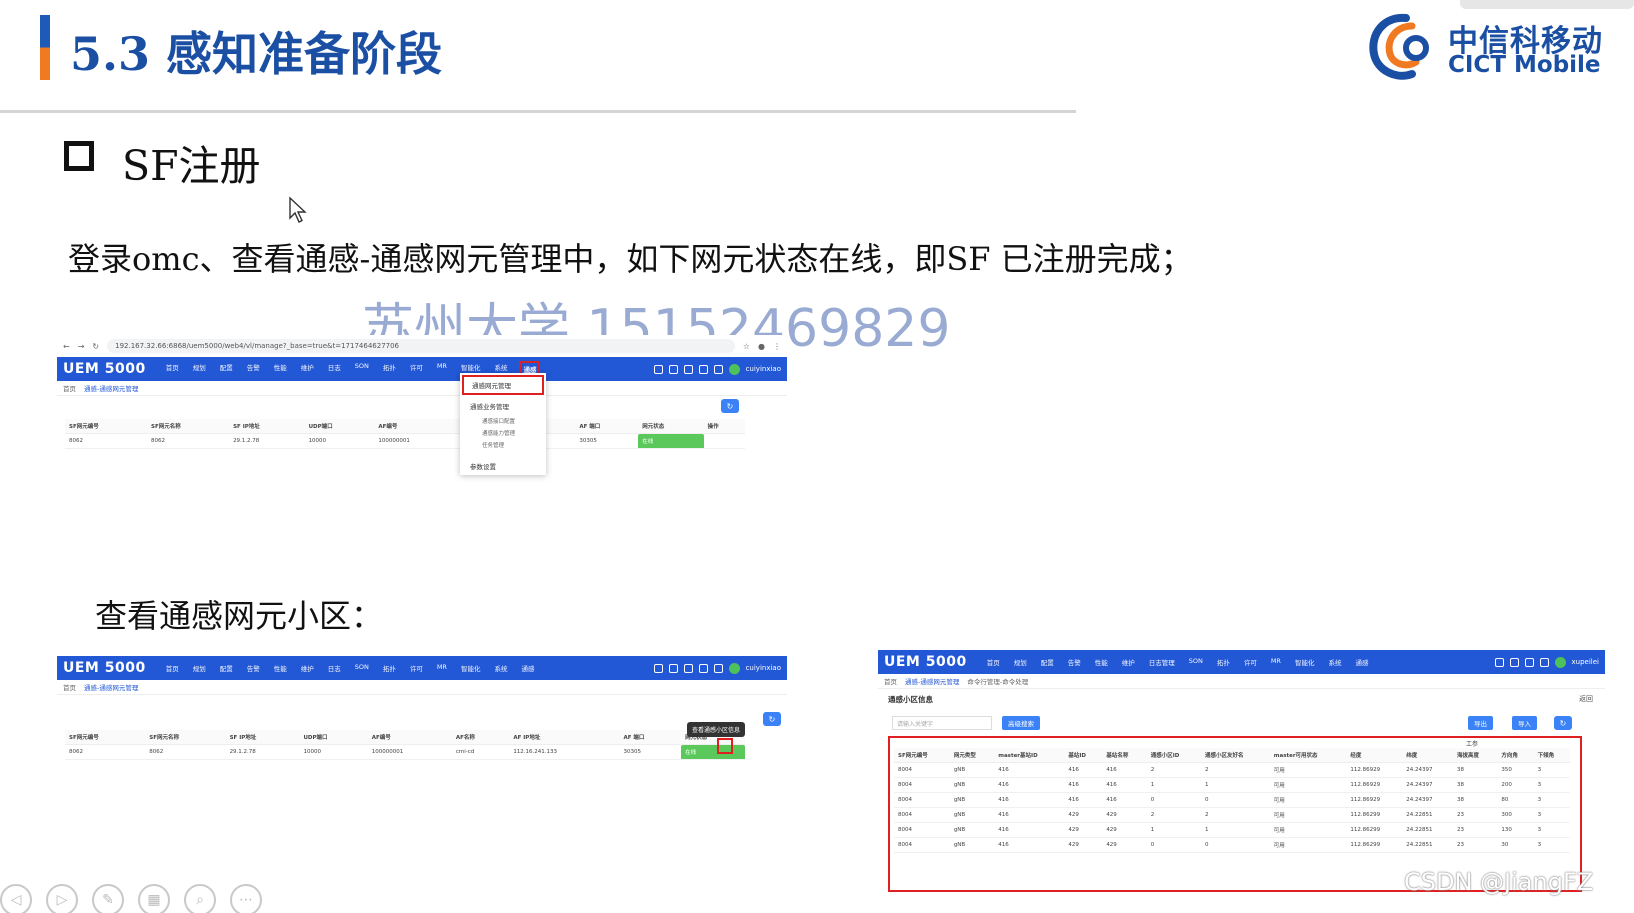  I want to click on more-icon: ⋮, so click(777, 346).